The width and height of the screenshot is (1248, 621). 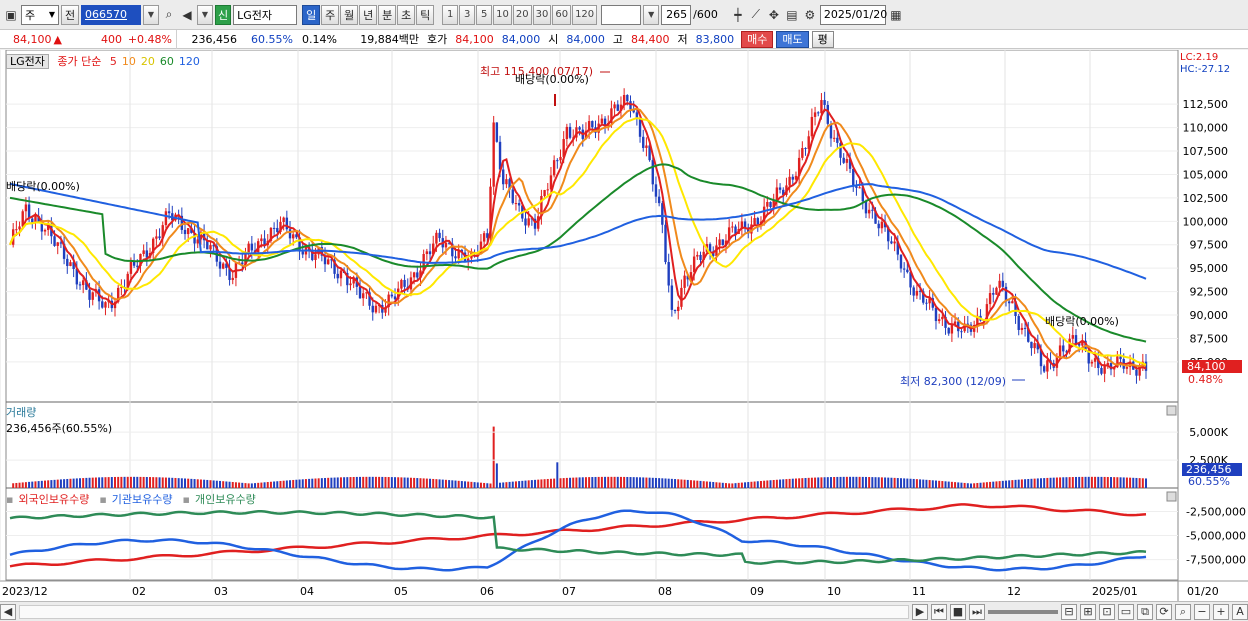 I want to click on stock-code-input: 066570, so click(x=111, y=14).